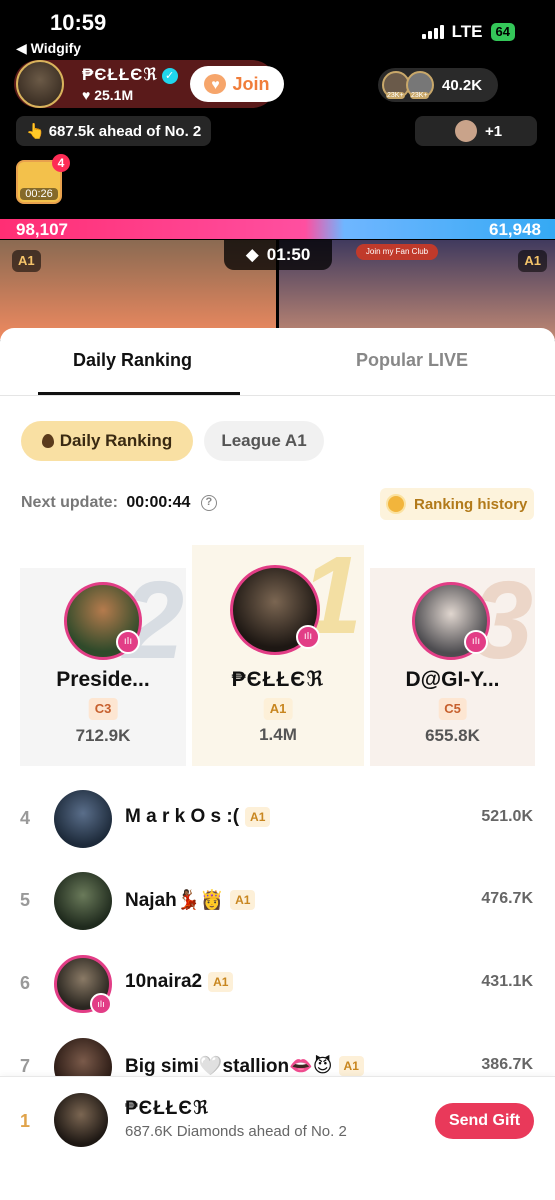 The width and height of the screenshot is (555, 1200). Describe the element at coordinates (277, 984) in the screenshot. I see `list-item: 6 ıIı 10naira2 A1 431.1K` at that location.